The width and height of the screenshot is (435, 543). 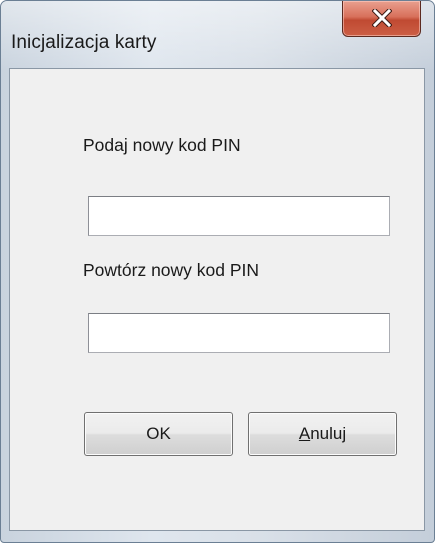 I want to click on window-title: Inicjalizacja karty, so click(x=84, y=42).